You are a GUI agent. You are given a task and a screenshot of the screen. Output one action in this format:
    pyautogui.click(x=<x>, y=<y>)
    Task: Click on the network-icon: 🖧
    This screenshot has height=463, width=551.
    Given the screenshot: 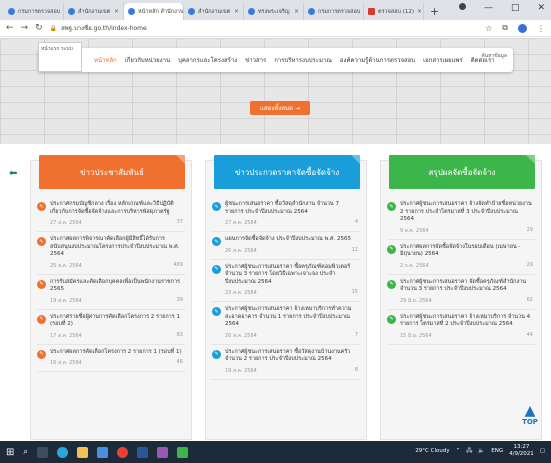 What is the action you would take?
    pyautogui.click(x=469, y=451)
    